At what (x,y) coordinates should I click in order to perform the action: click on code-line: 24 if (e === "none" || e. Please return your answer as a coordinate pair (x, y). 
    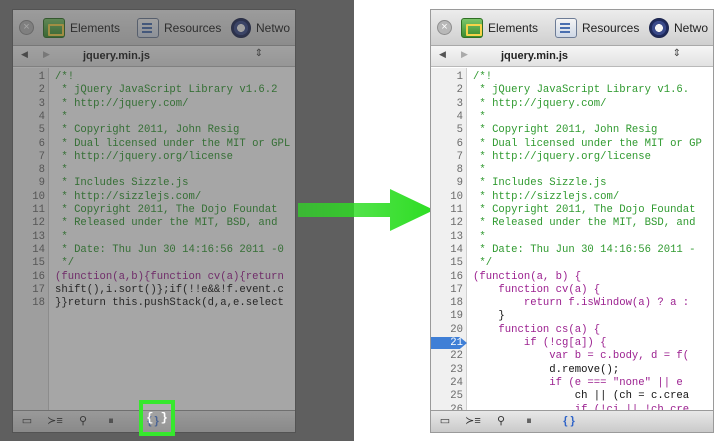
    Looking at the image, I should click on (572, 383).